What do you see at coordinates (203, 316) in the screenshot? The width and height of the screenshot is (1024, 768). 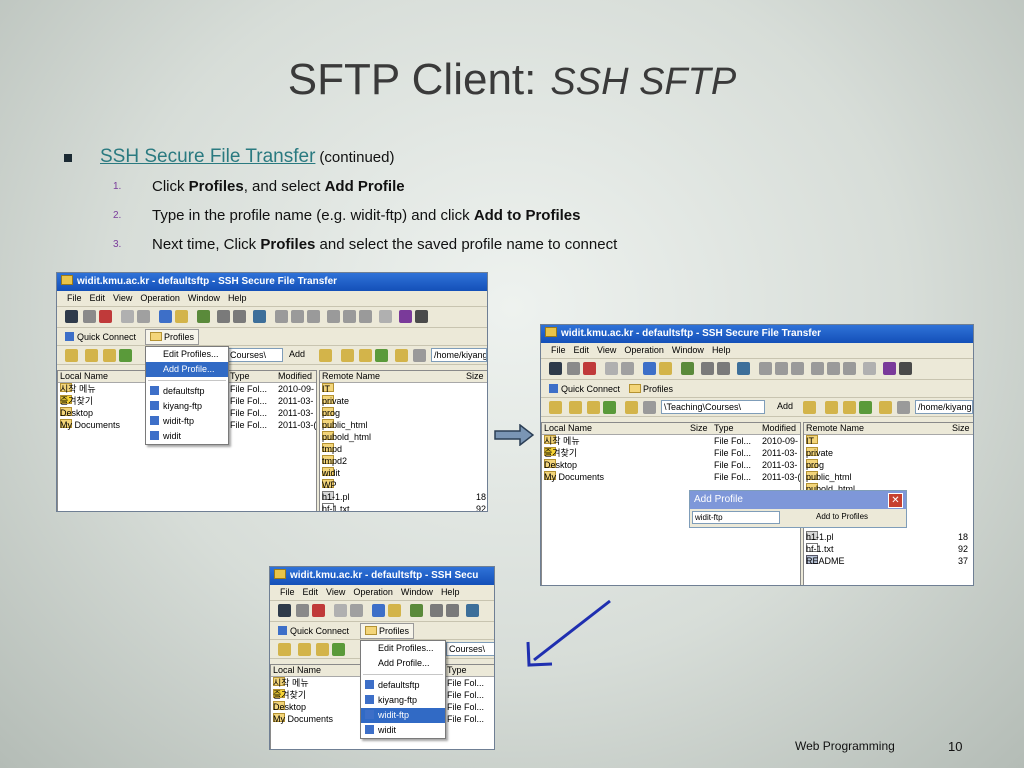 I see `settings-icon` at bounding box center [203, 316].